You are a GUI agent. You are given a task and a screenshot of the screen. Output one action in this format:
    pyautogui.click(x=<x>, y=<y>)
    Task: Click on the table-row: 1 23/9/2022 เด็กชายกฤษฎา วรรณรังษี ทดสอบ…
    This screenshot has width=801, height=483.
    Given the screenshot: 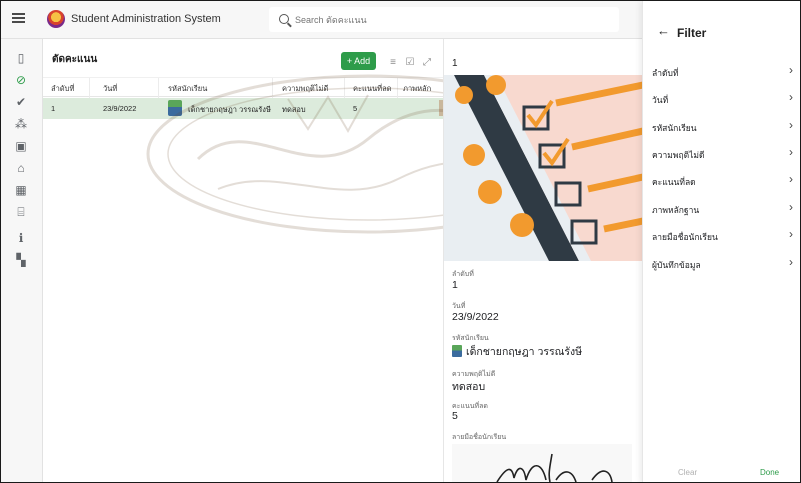 What is the action you would take?
    pyautogui.click(x=244, y=108)
    